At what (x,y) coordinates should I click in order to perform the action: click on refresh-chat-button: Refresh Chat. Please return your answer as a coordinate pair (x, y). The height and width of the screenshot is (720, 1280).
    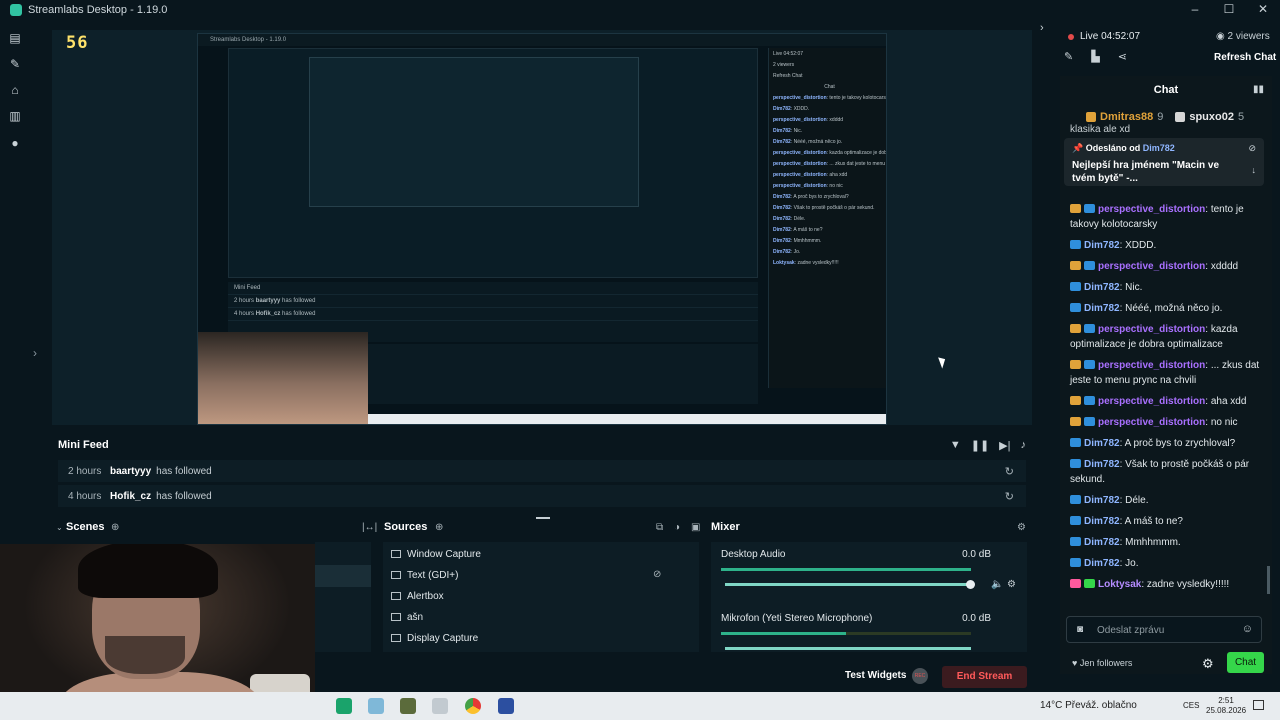
    Looking at the image, I should click on (1245, 57).